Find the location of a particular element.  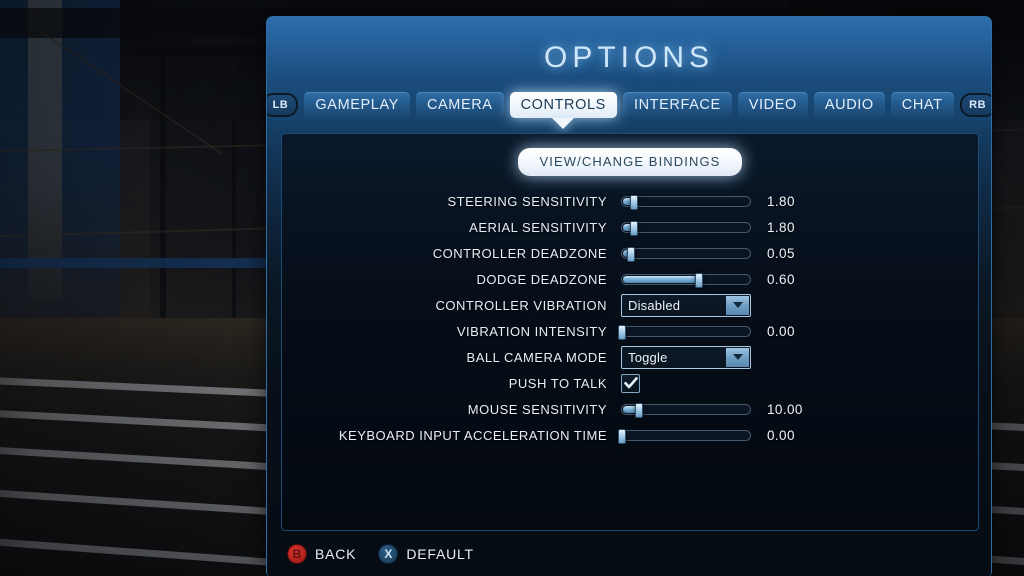

dropdown-controller-vibration: Disabled is located at coordinates (686, 305).